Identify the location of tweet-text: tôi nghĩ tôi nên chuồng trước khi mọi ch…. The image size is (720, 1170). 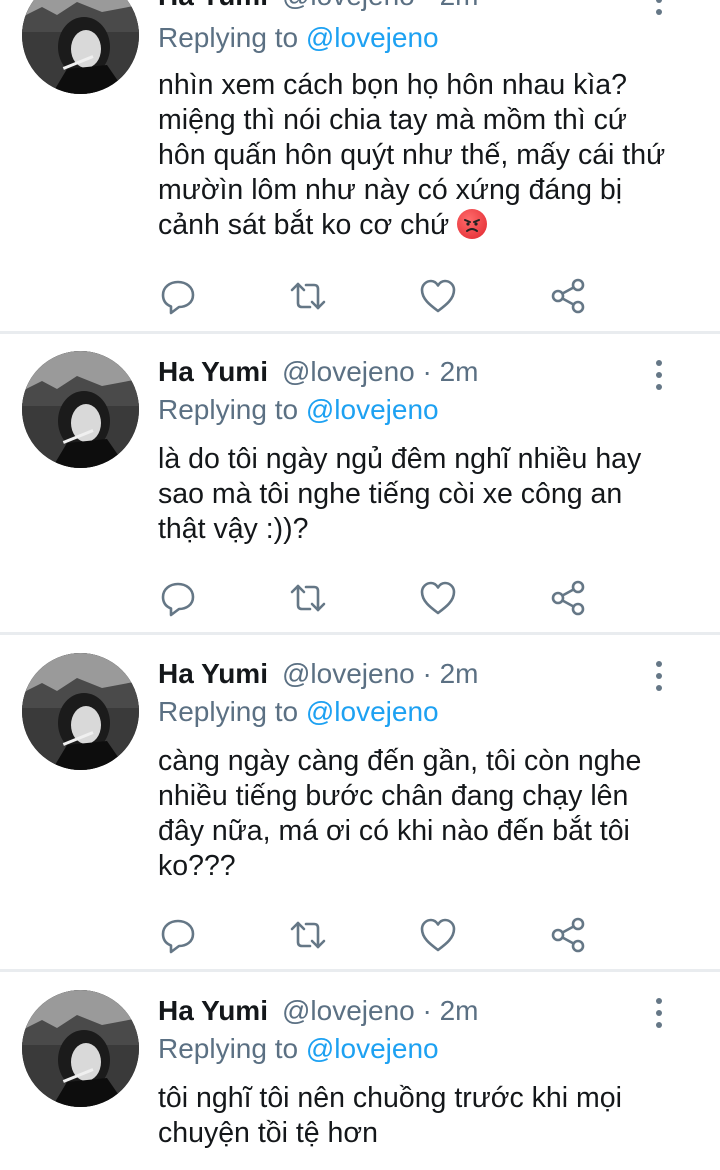
(390, 1115).